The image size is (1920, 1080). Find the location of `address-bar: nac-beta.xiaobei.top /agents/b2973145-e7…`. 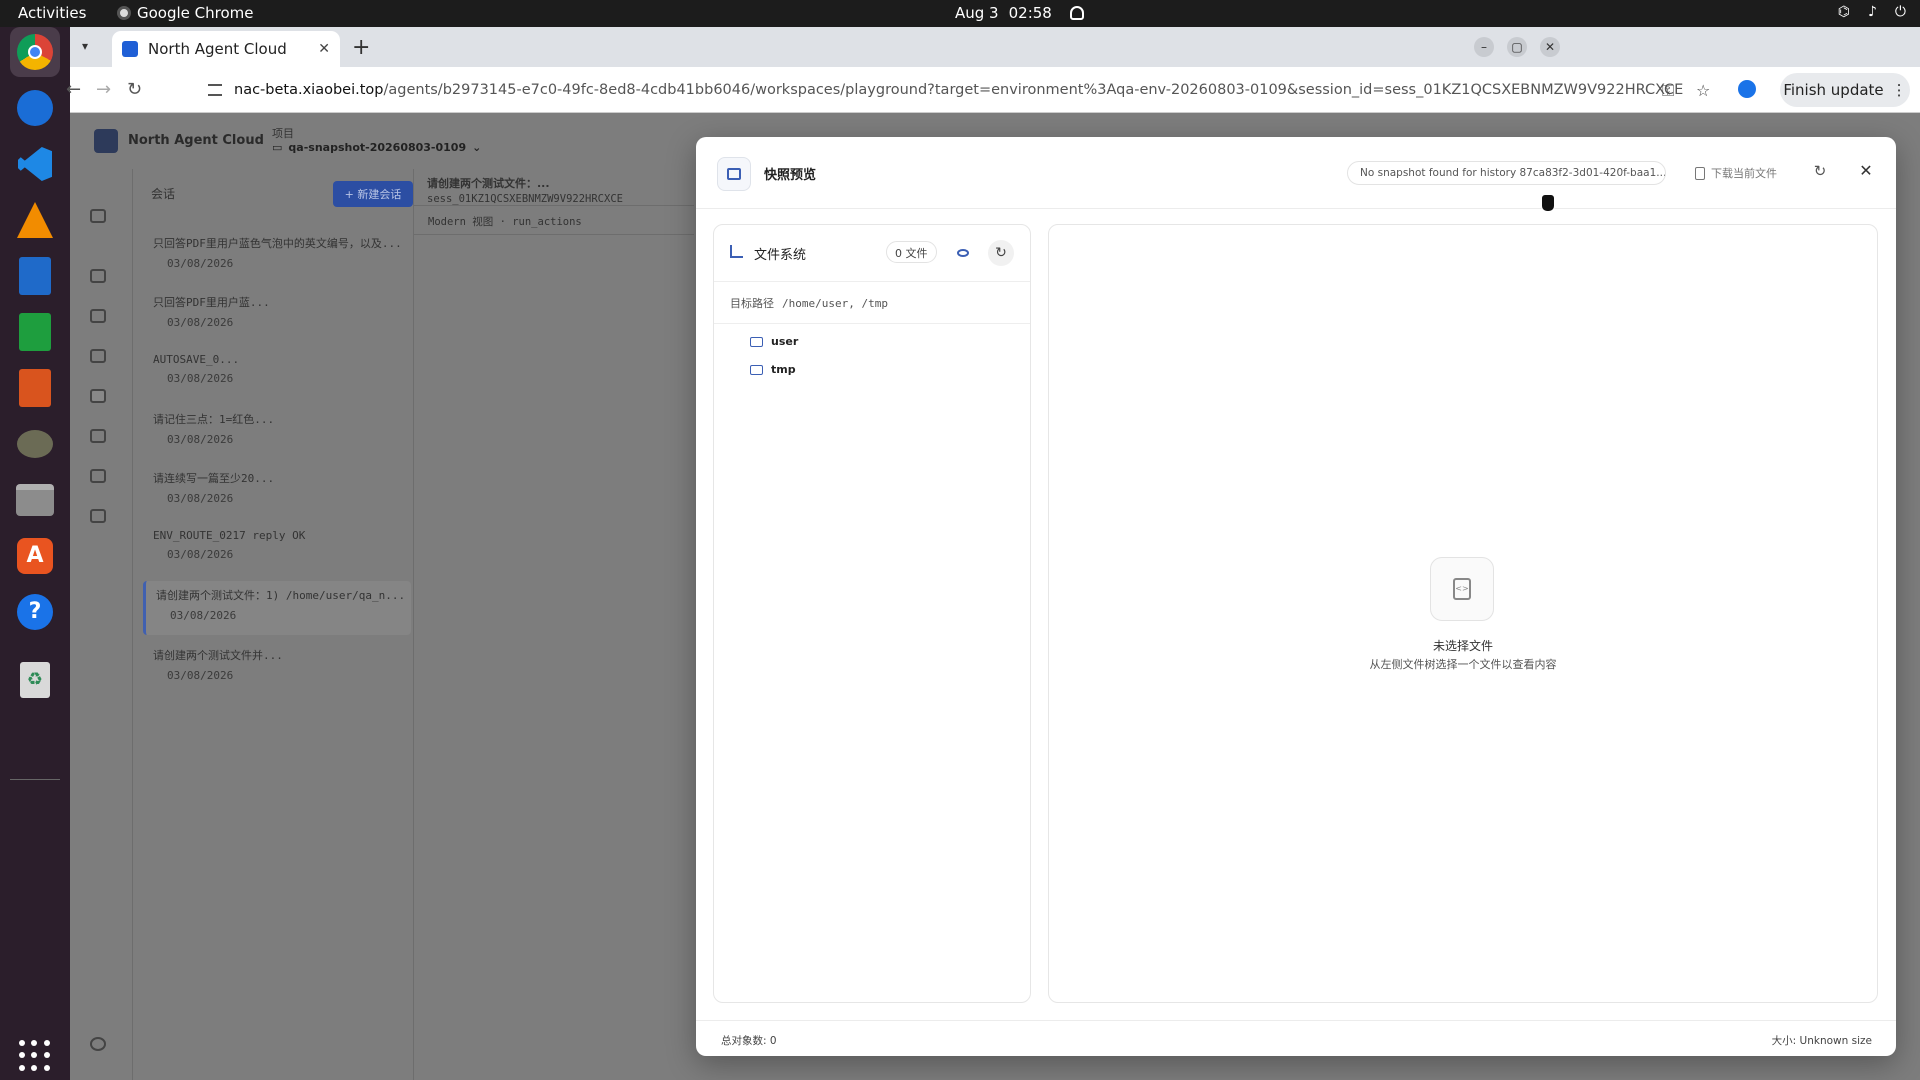

address-bar: nac-beta.xiaobei.top /agents/b2973145-e7… is located at coordinates (1005, 90).